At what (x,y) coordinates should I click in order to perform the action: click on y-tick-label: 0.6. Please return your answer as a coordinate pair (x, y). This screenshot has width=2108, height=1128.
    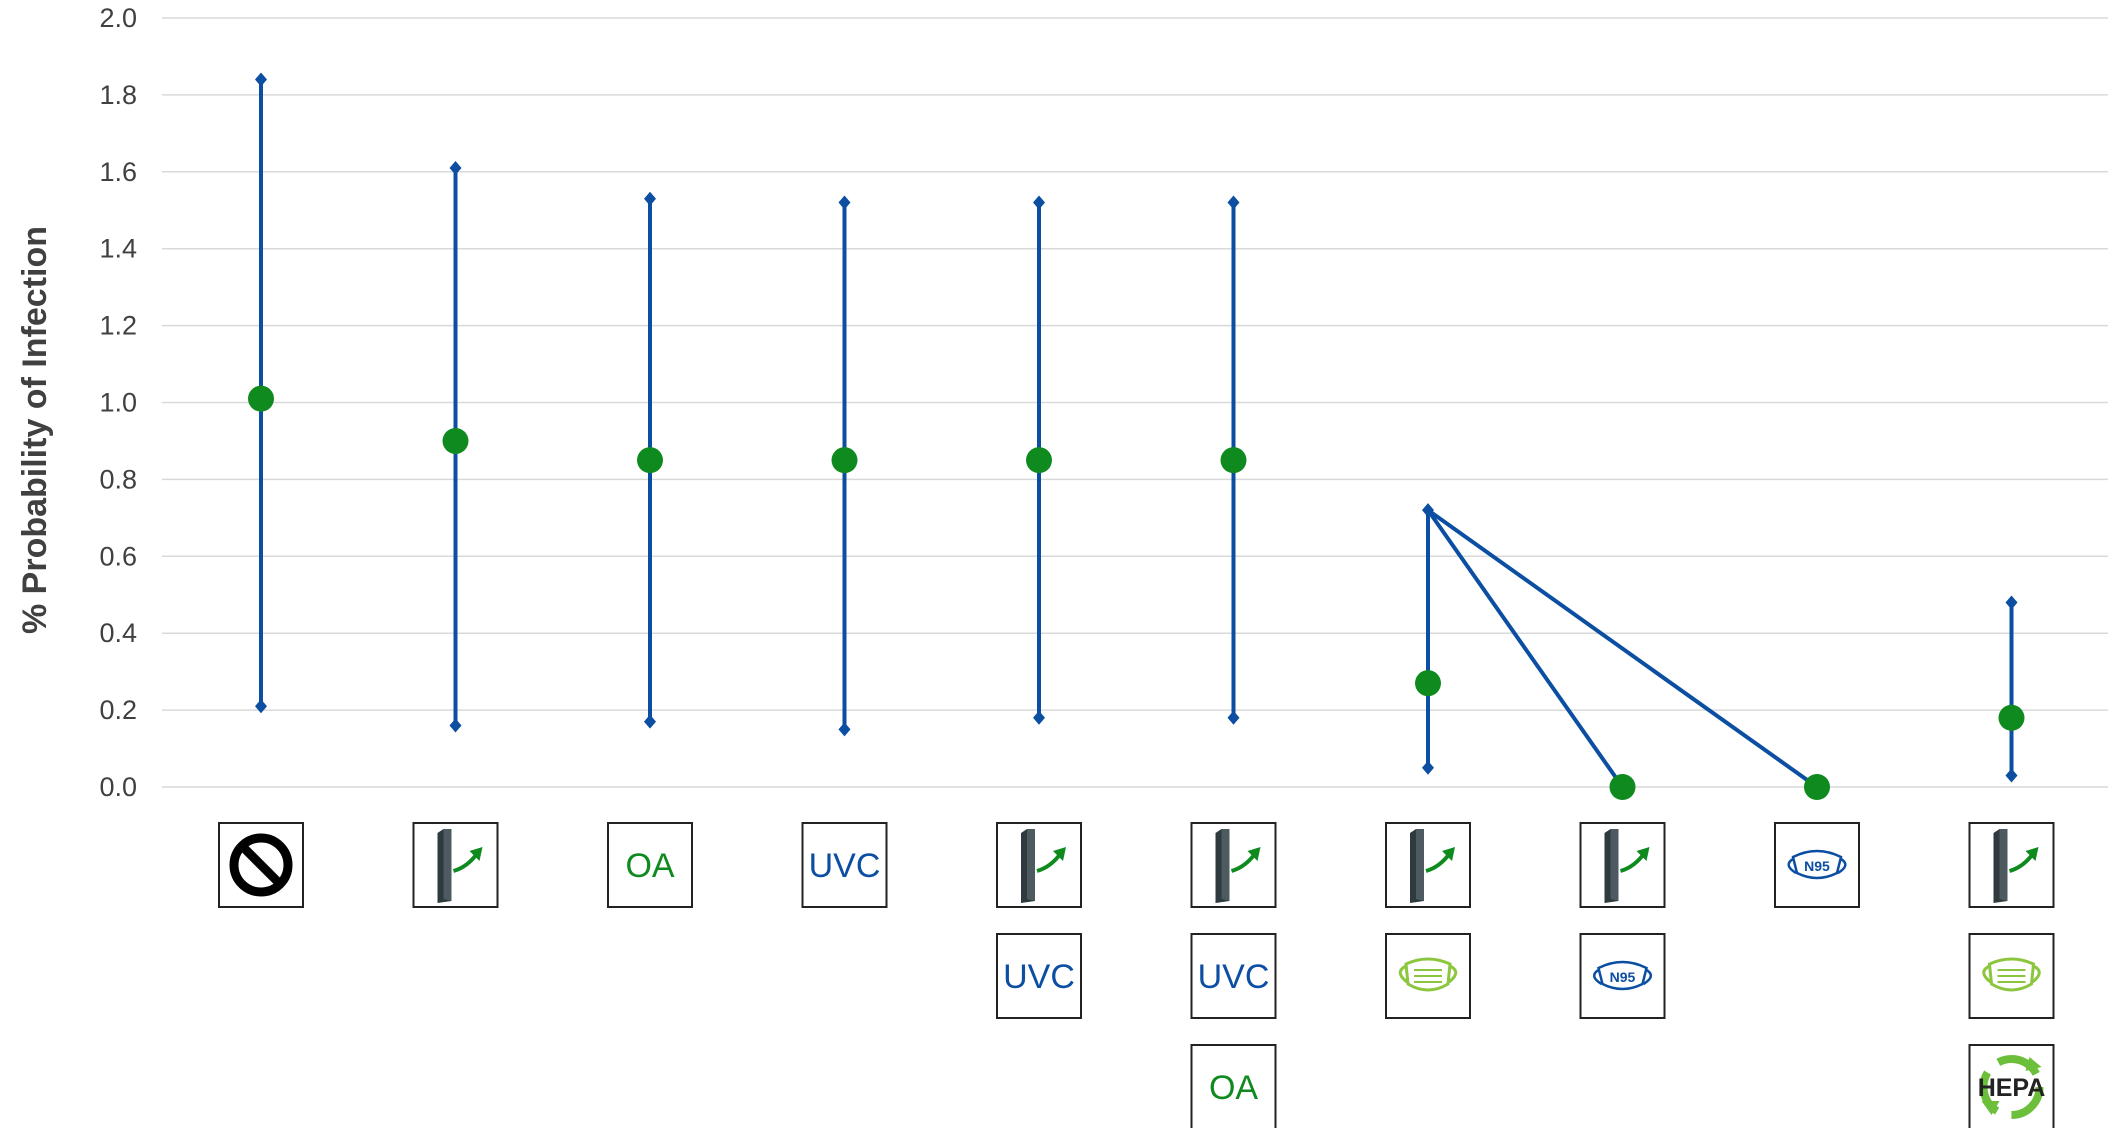
    Looking at the image, I should click on (118, 556).